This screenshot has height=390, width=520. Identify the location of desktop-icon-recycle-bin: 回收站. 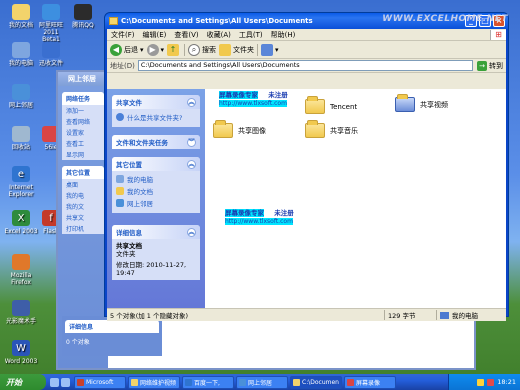
(21, 138).